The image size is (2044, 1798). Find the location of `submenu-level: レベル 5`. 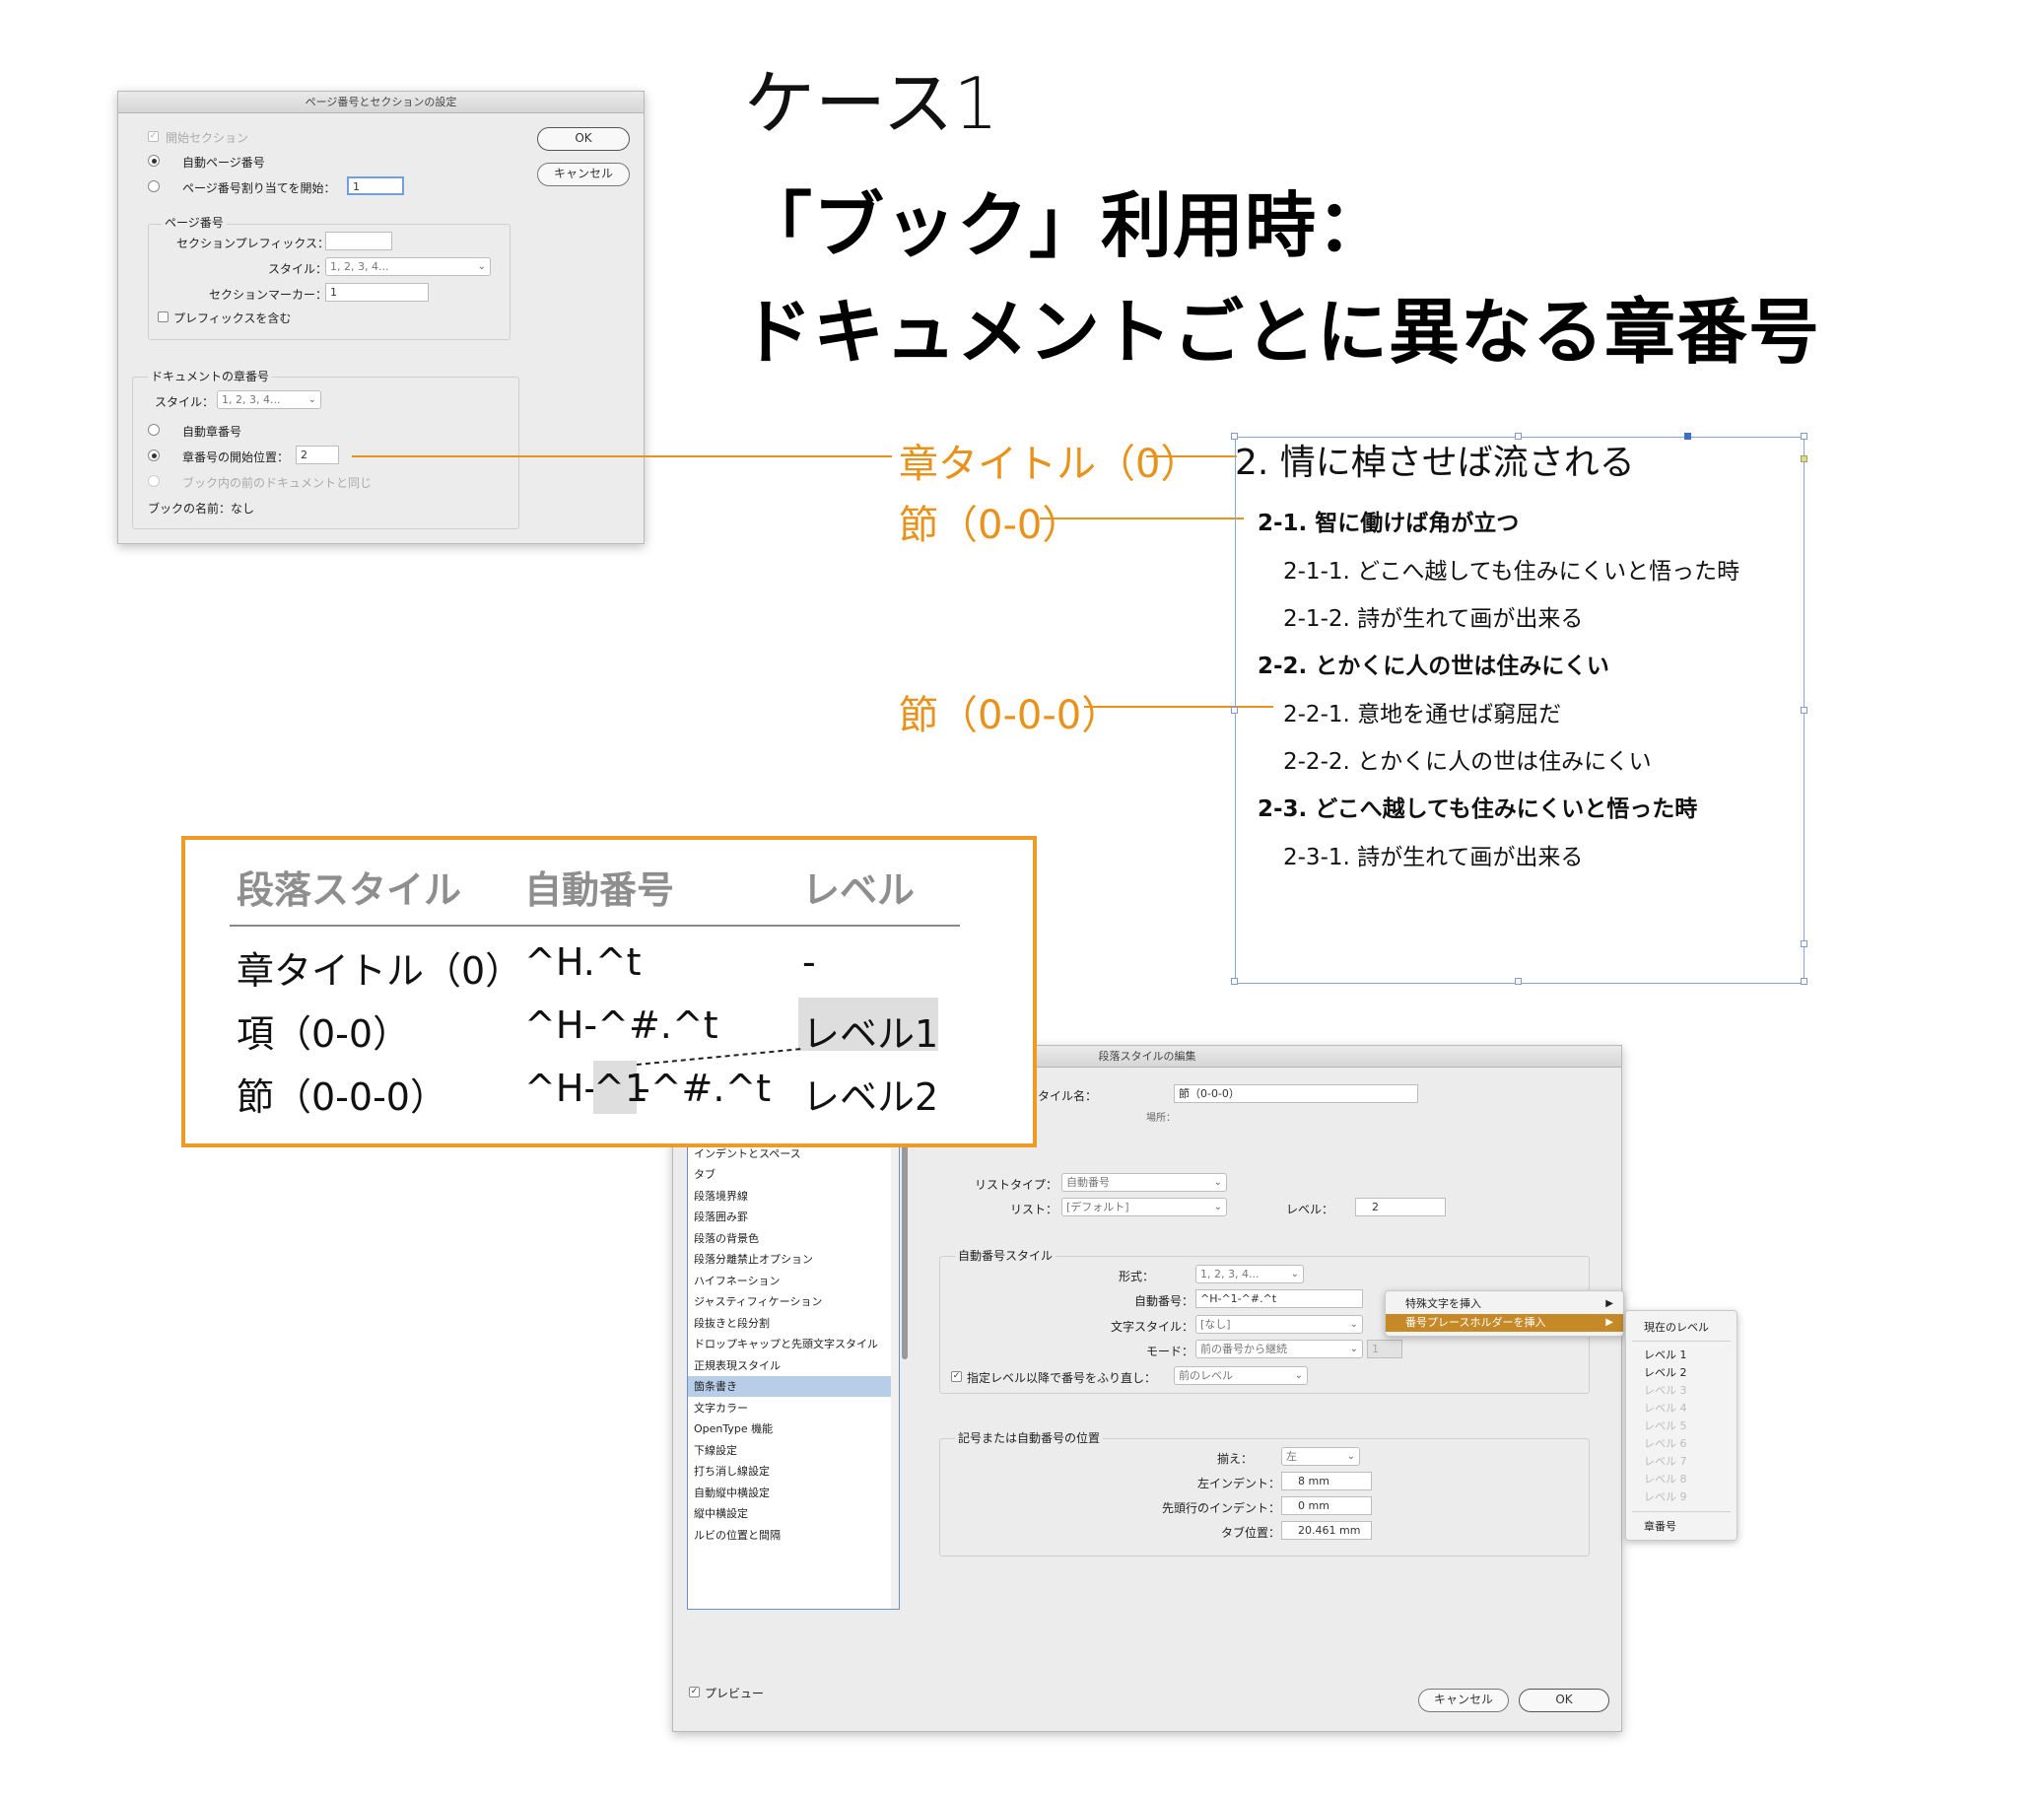

submenu-level: レベル 5 is located at coordinates (1665, 1426).